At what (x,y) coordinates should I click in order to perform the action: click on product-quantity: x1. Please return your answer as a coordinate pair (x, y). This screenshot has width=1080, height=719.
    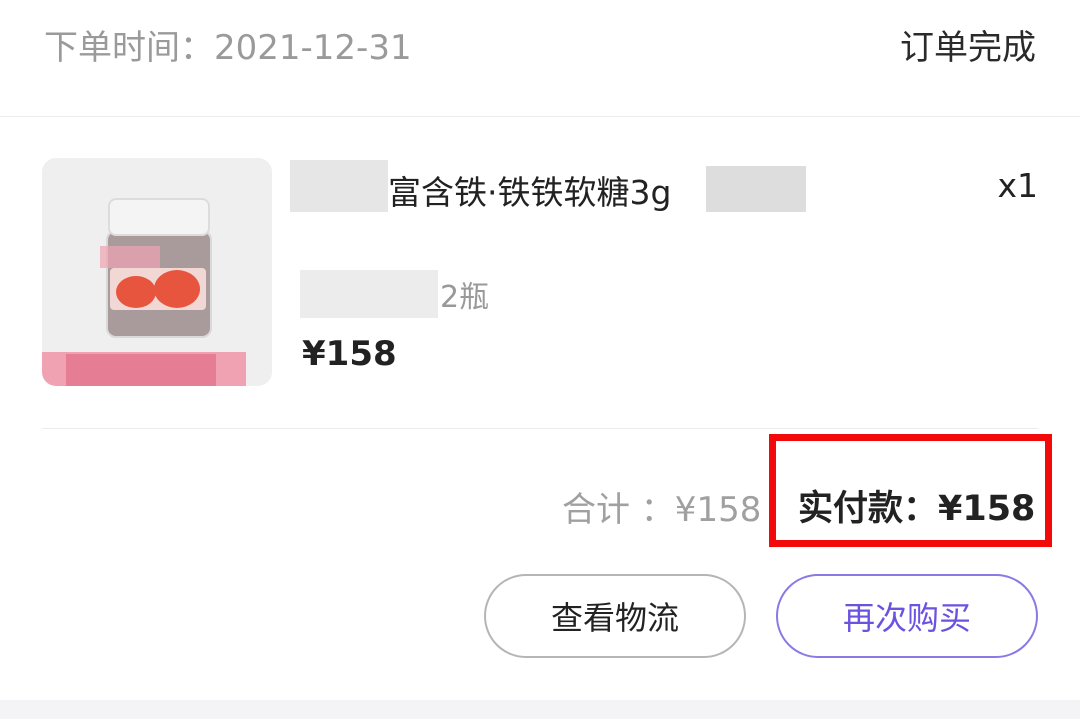
    Looking at the image, I should click on (1017, 185).